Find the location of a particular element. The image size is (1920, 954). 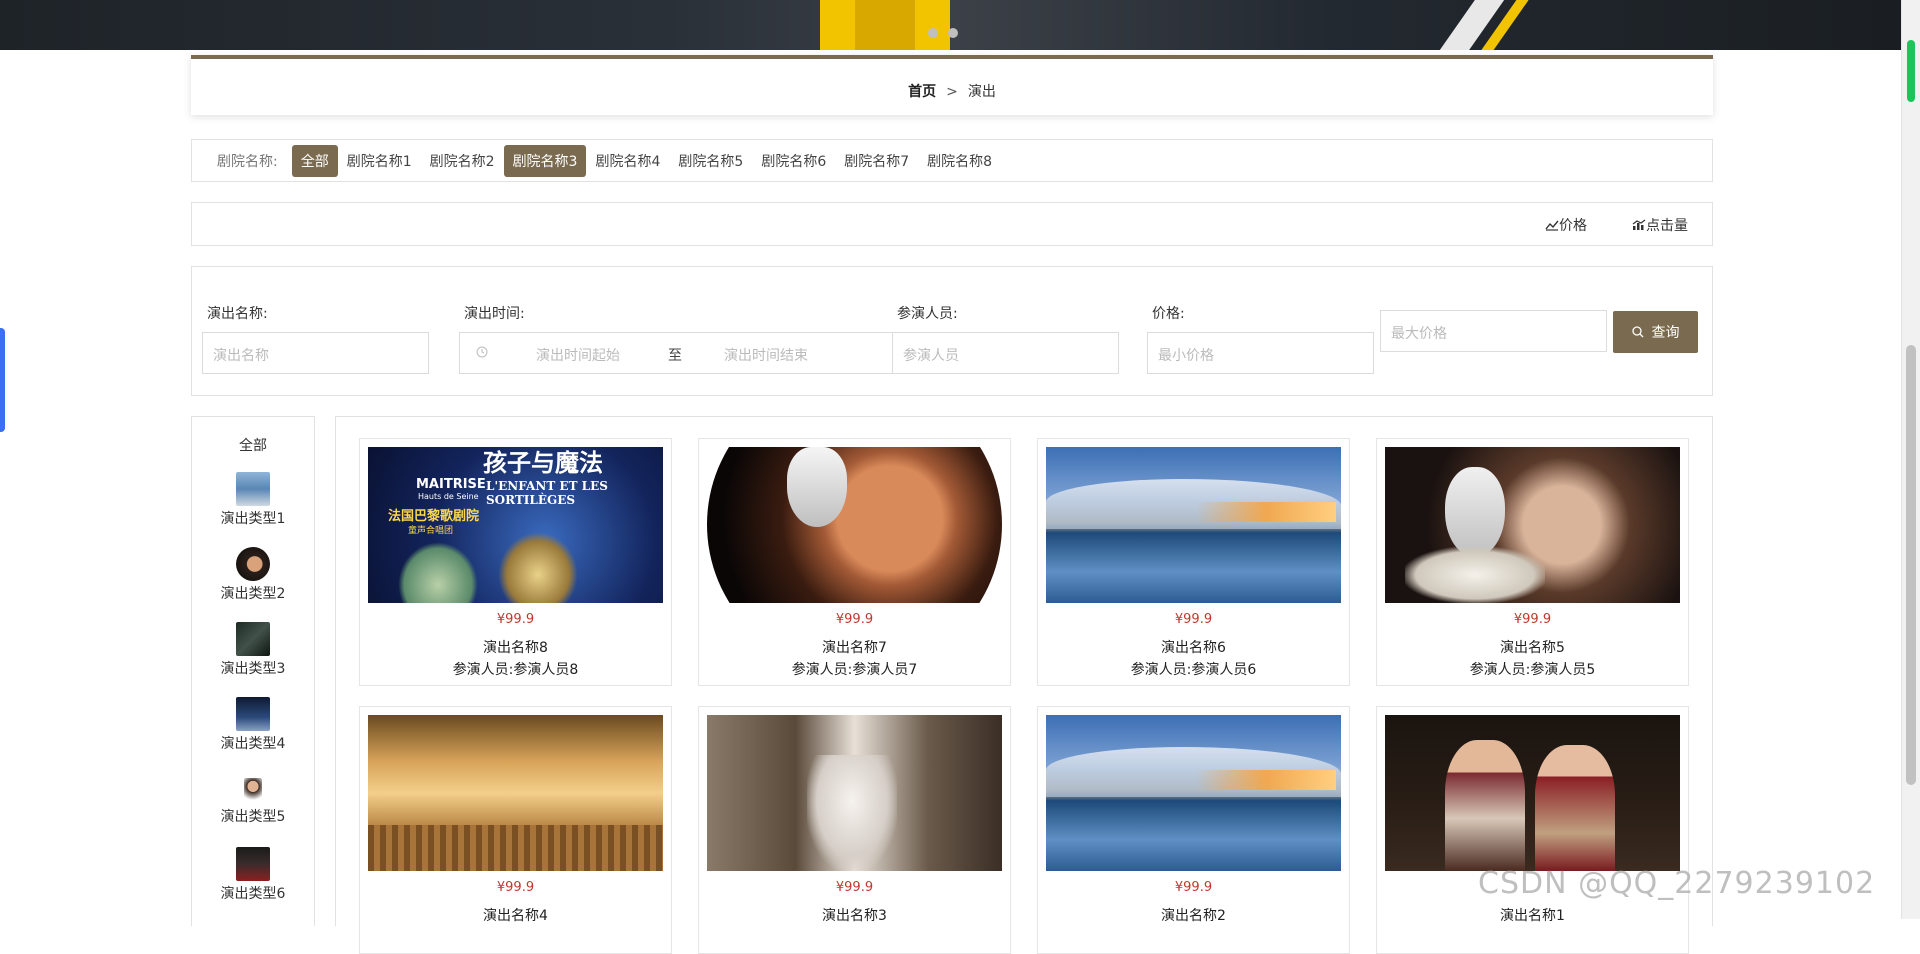

category-item-2: 演出类型2 is located at coordinates (253, 575).